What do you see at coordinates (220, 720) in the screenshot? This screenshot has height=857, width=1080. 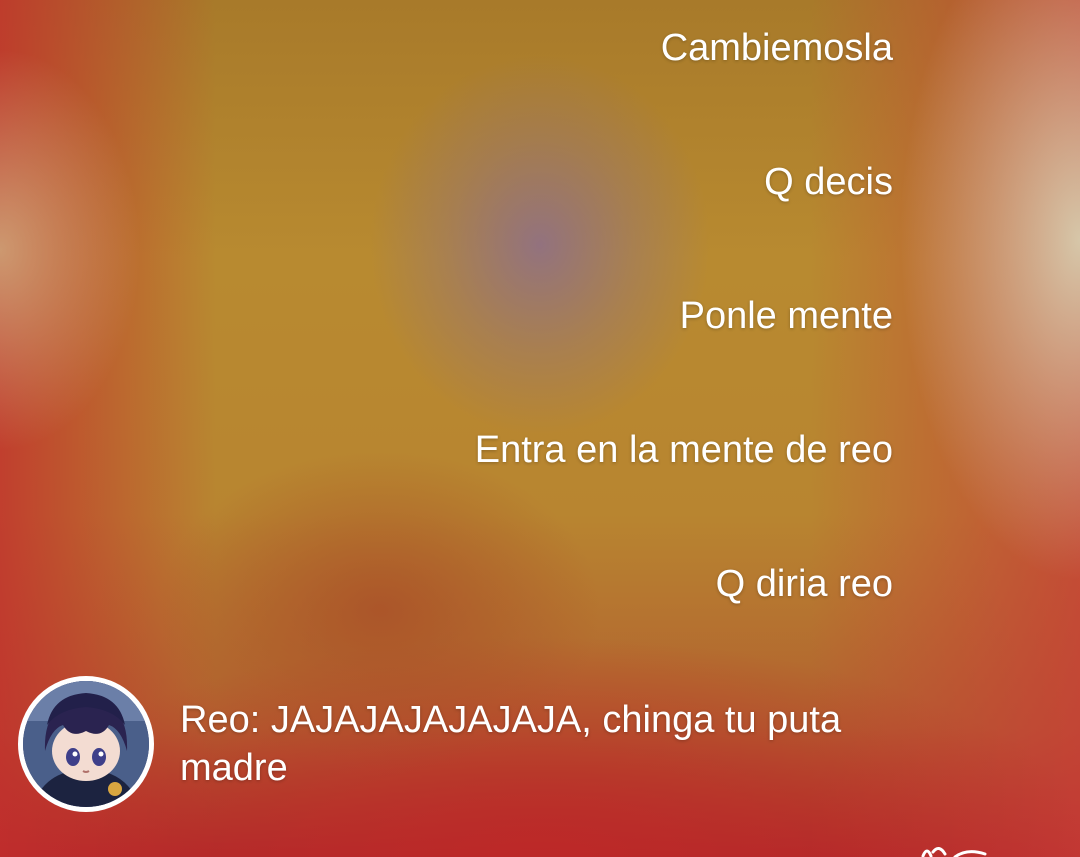 I see `sender-name: Reo:` at bounding box center [220, 720].